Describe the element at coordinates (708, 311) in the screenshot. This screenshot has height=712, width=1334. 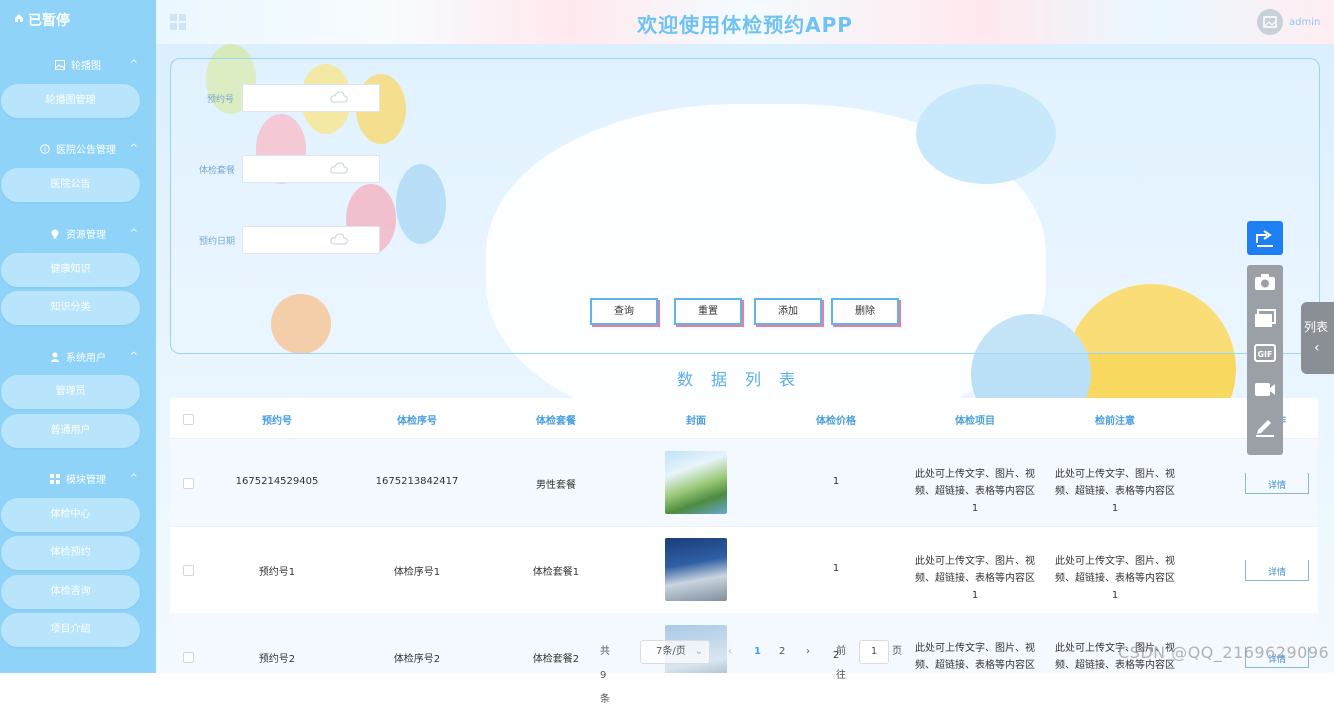
I see `reset-button: 重置` at that location.